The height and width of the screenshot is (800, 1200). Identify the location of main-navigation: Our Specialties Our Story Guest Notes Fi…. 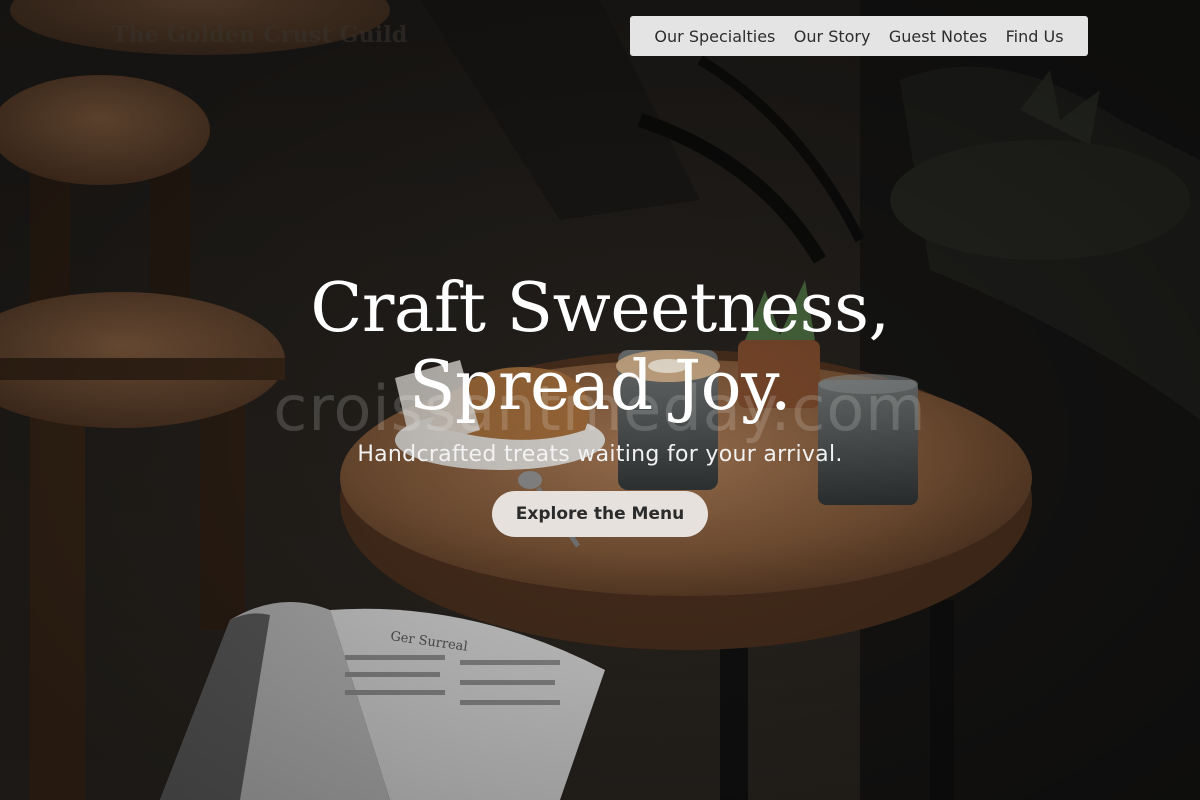
(859, 36).